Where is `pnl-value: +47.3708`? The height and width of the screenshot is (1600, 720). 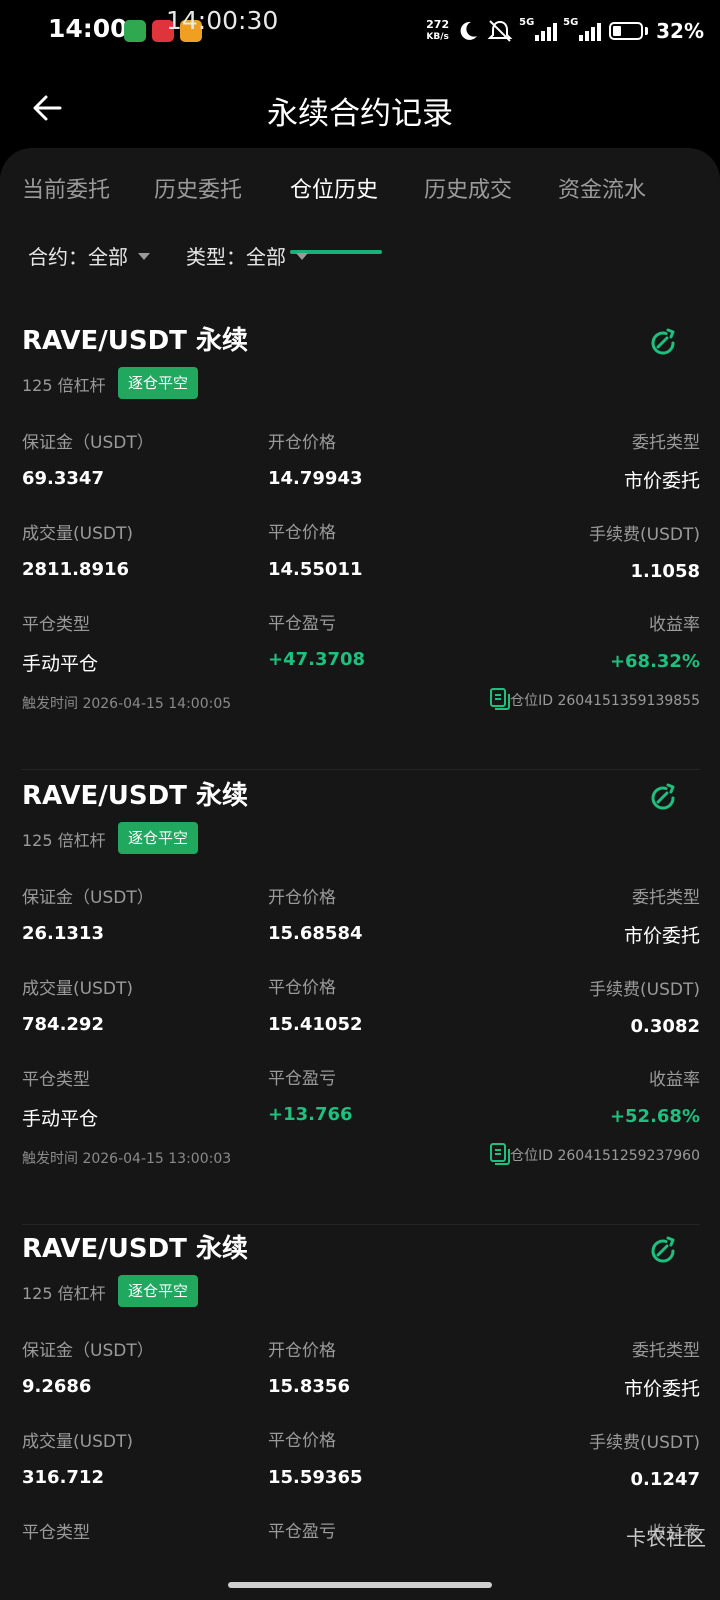 pnl-value: +47.3708 is located at coordinates (317, 659).